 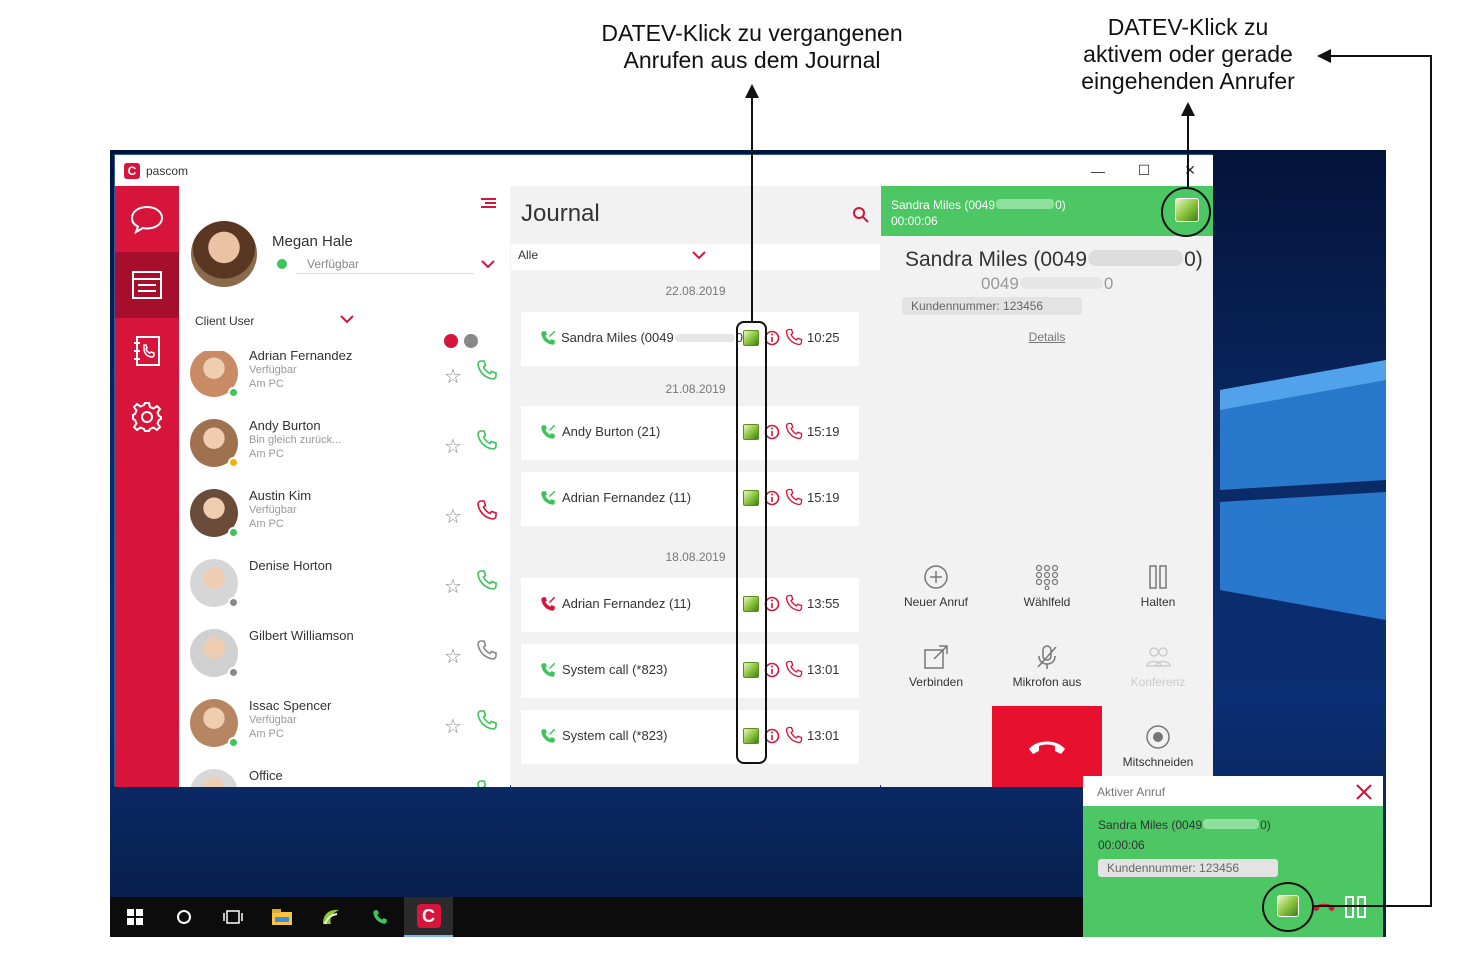 I want to click on journal-filter-label-overlay: Alle, so click(x=528, y=255).